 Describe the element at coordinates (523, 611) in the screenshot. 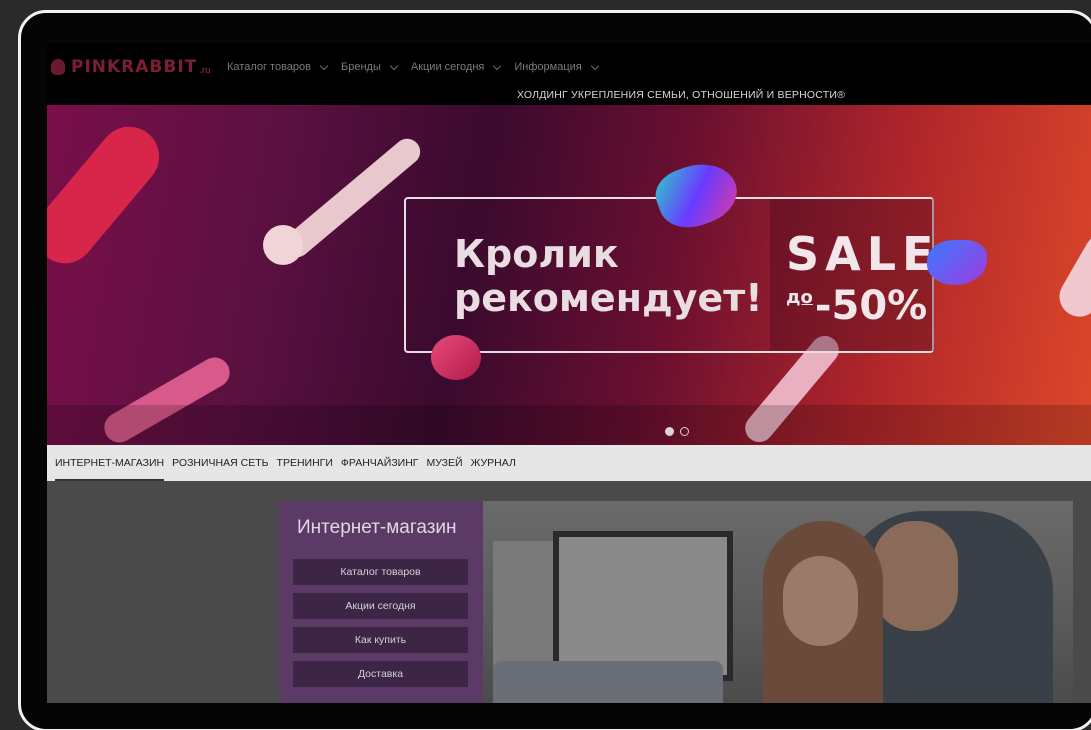

I see `photo-background` at that location.